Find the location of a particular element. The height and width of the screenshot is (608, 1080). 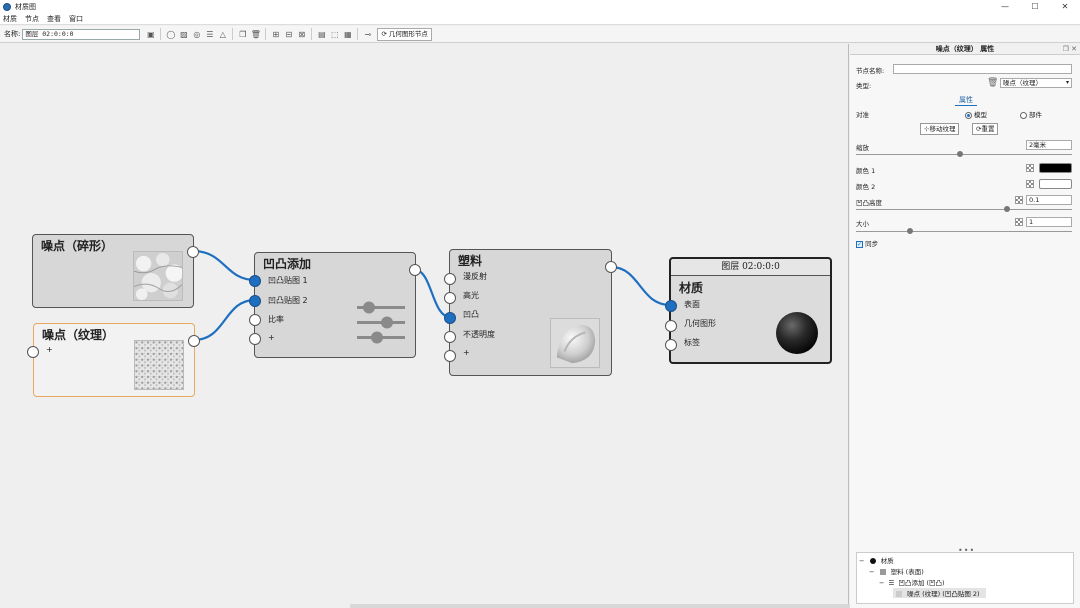

input-port-opacity is located at coordinates (450, 337).